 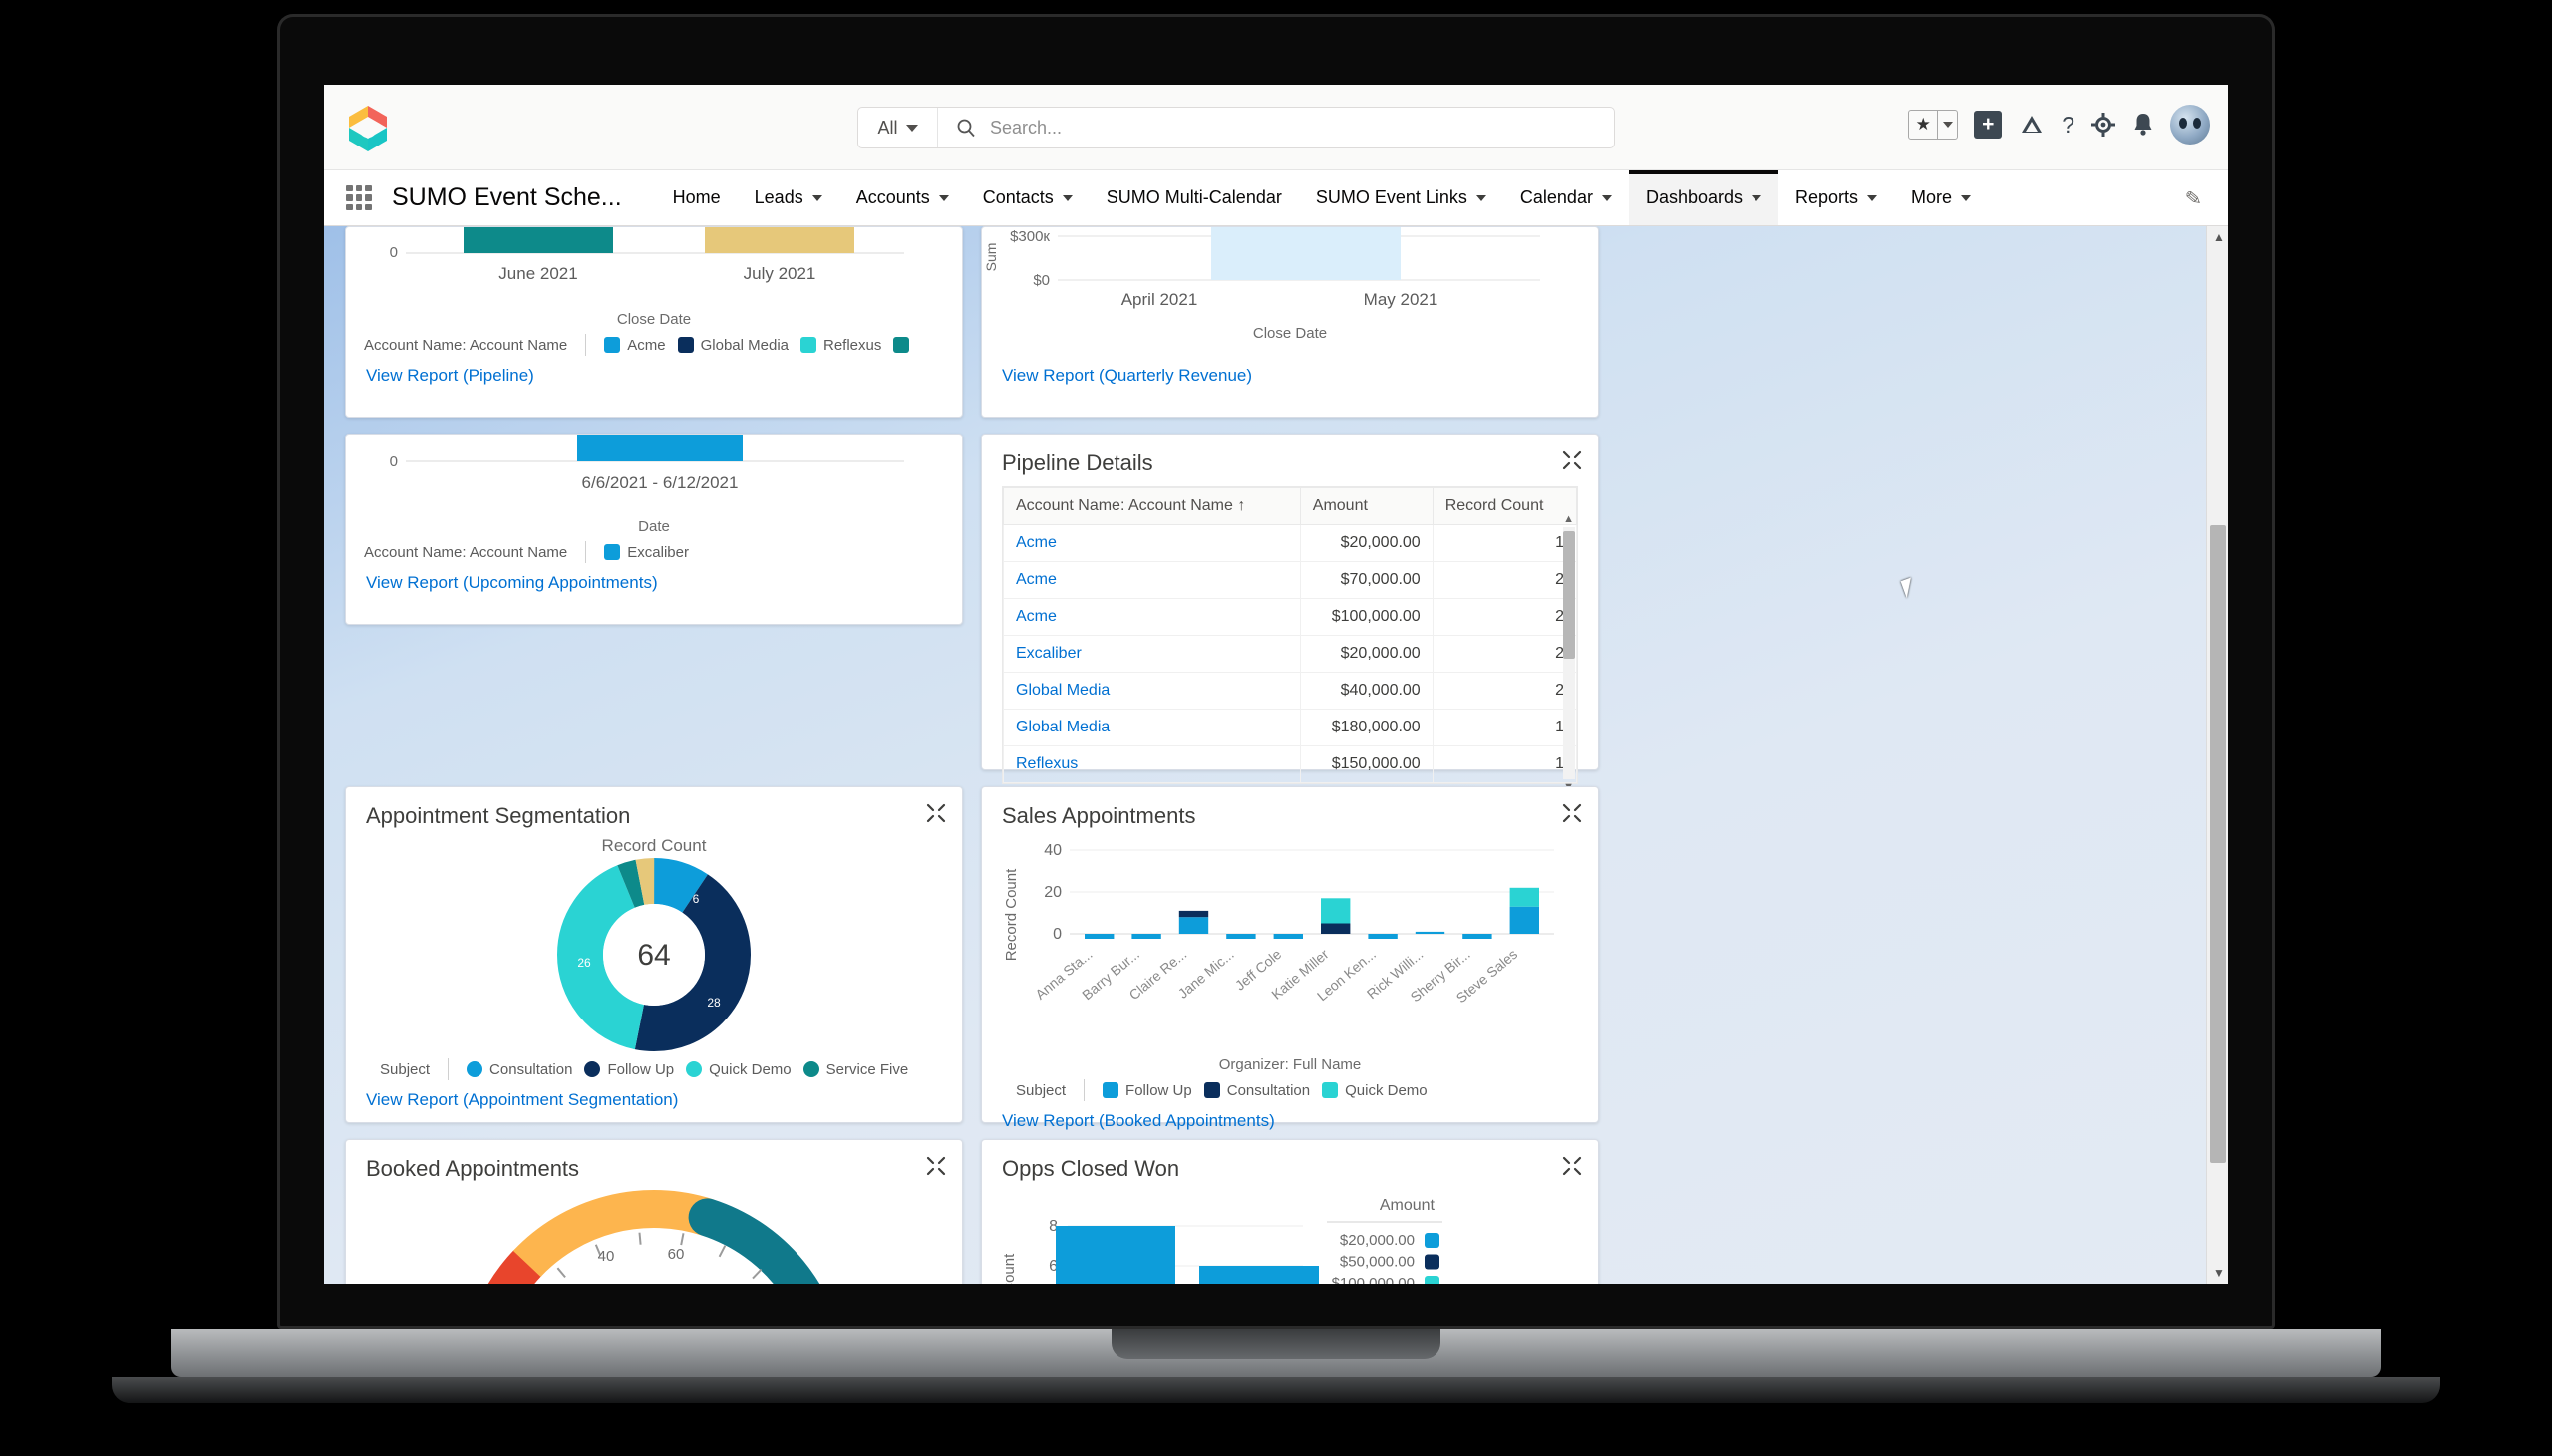 I want to click on widget-opps-closed-won: Opps Closed Won Record Count 02468 April, so click(x=1290, y=1211).